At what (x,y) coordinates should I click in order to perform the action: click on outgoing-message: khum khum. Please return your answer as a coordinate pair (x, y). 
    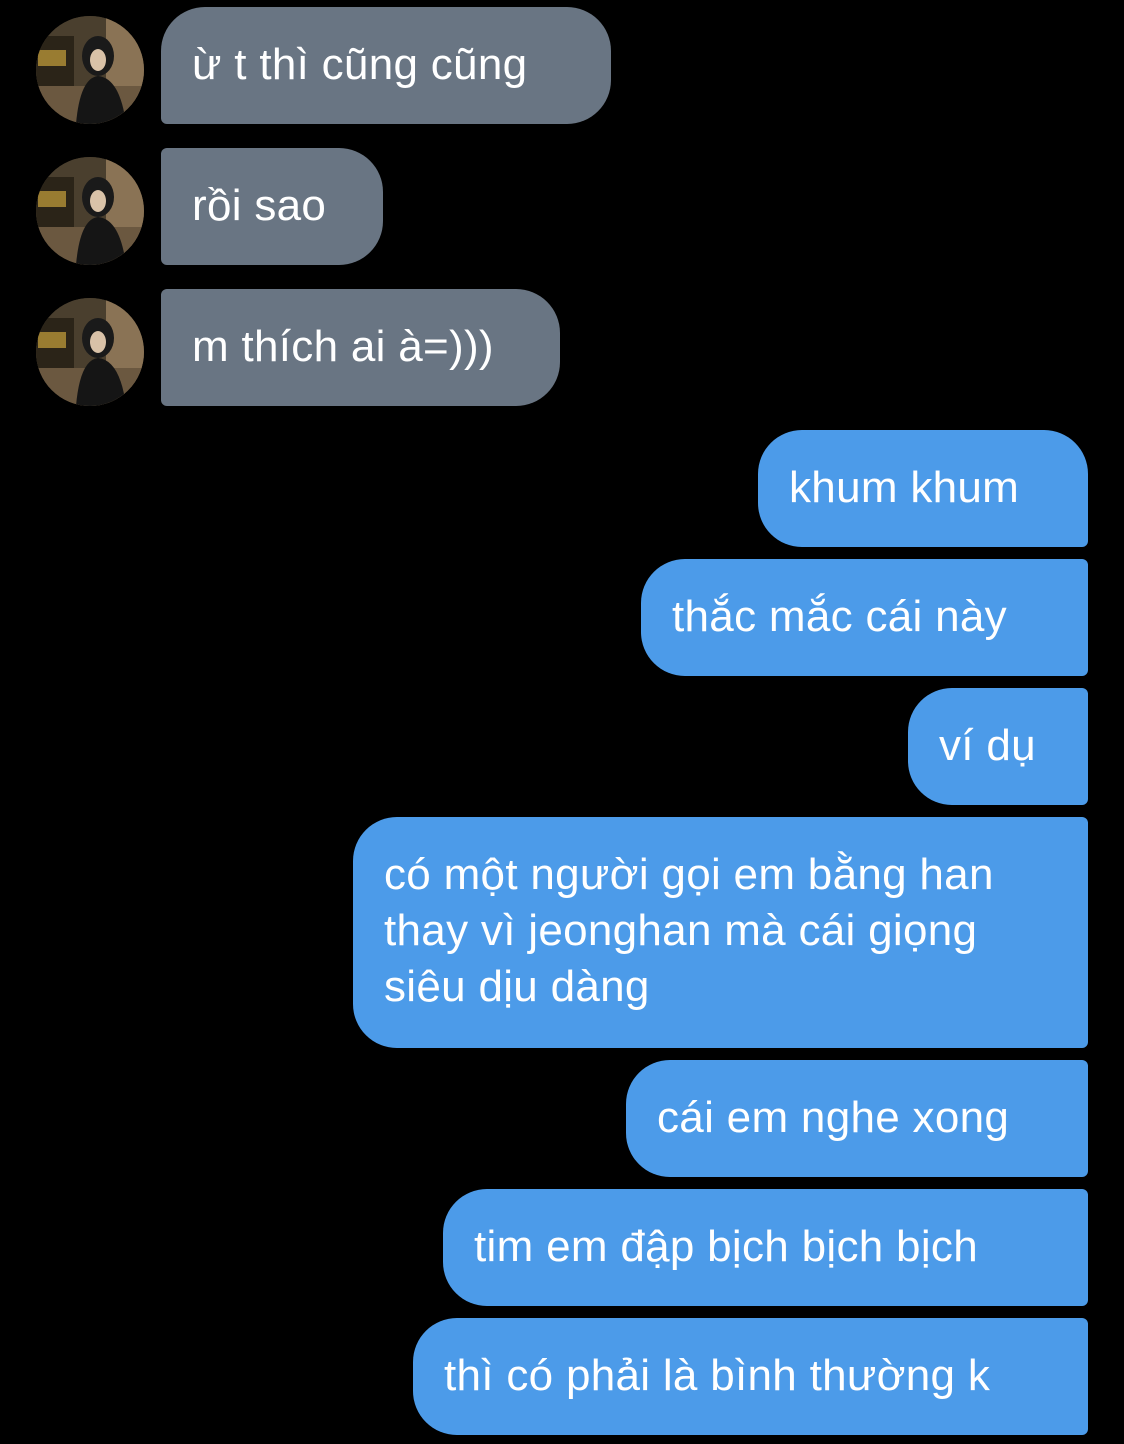
    Looking at the image, I should click on (923, 488).